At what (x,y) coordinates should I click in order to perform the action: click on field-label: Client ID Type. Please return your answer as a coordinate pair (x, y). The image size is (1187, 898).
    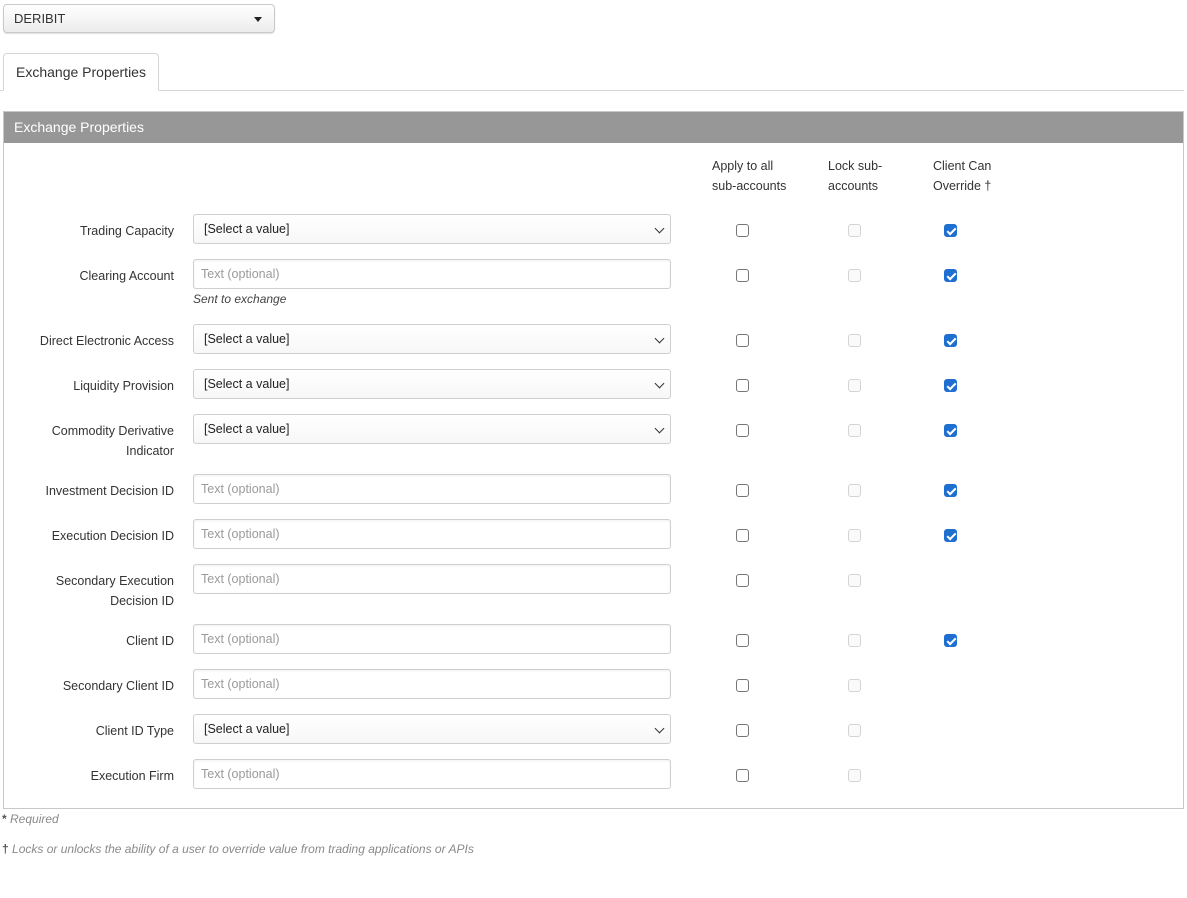
    Looking at the image, I should click on (134, 731).